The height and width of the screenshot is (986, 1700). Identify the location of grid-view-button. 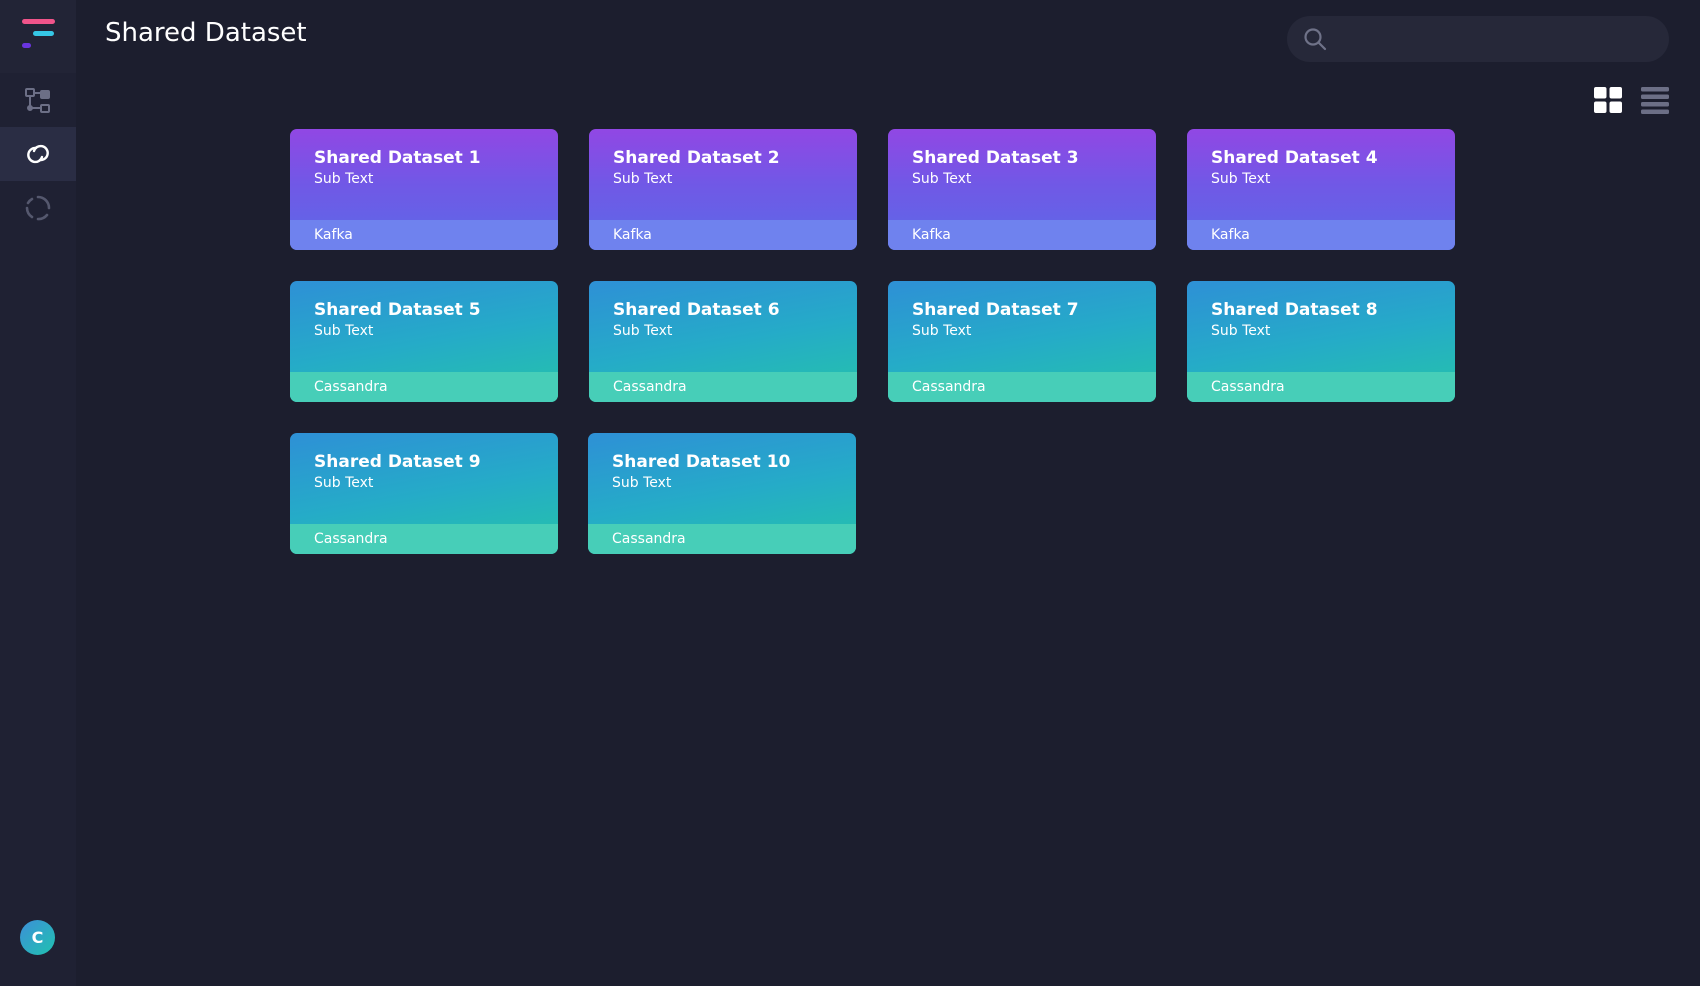
(1608, 100).